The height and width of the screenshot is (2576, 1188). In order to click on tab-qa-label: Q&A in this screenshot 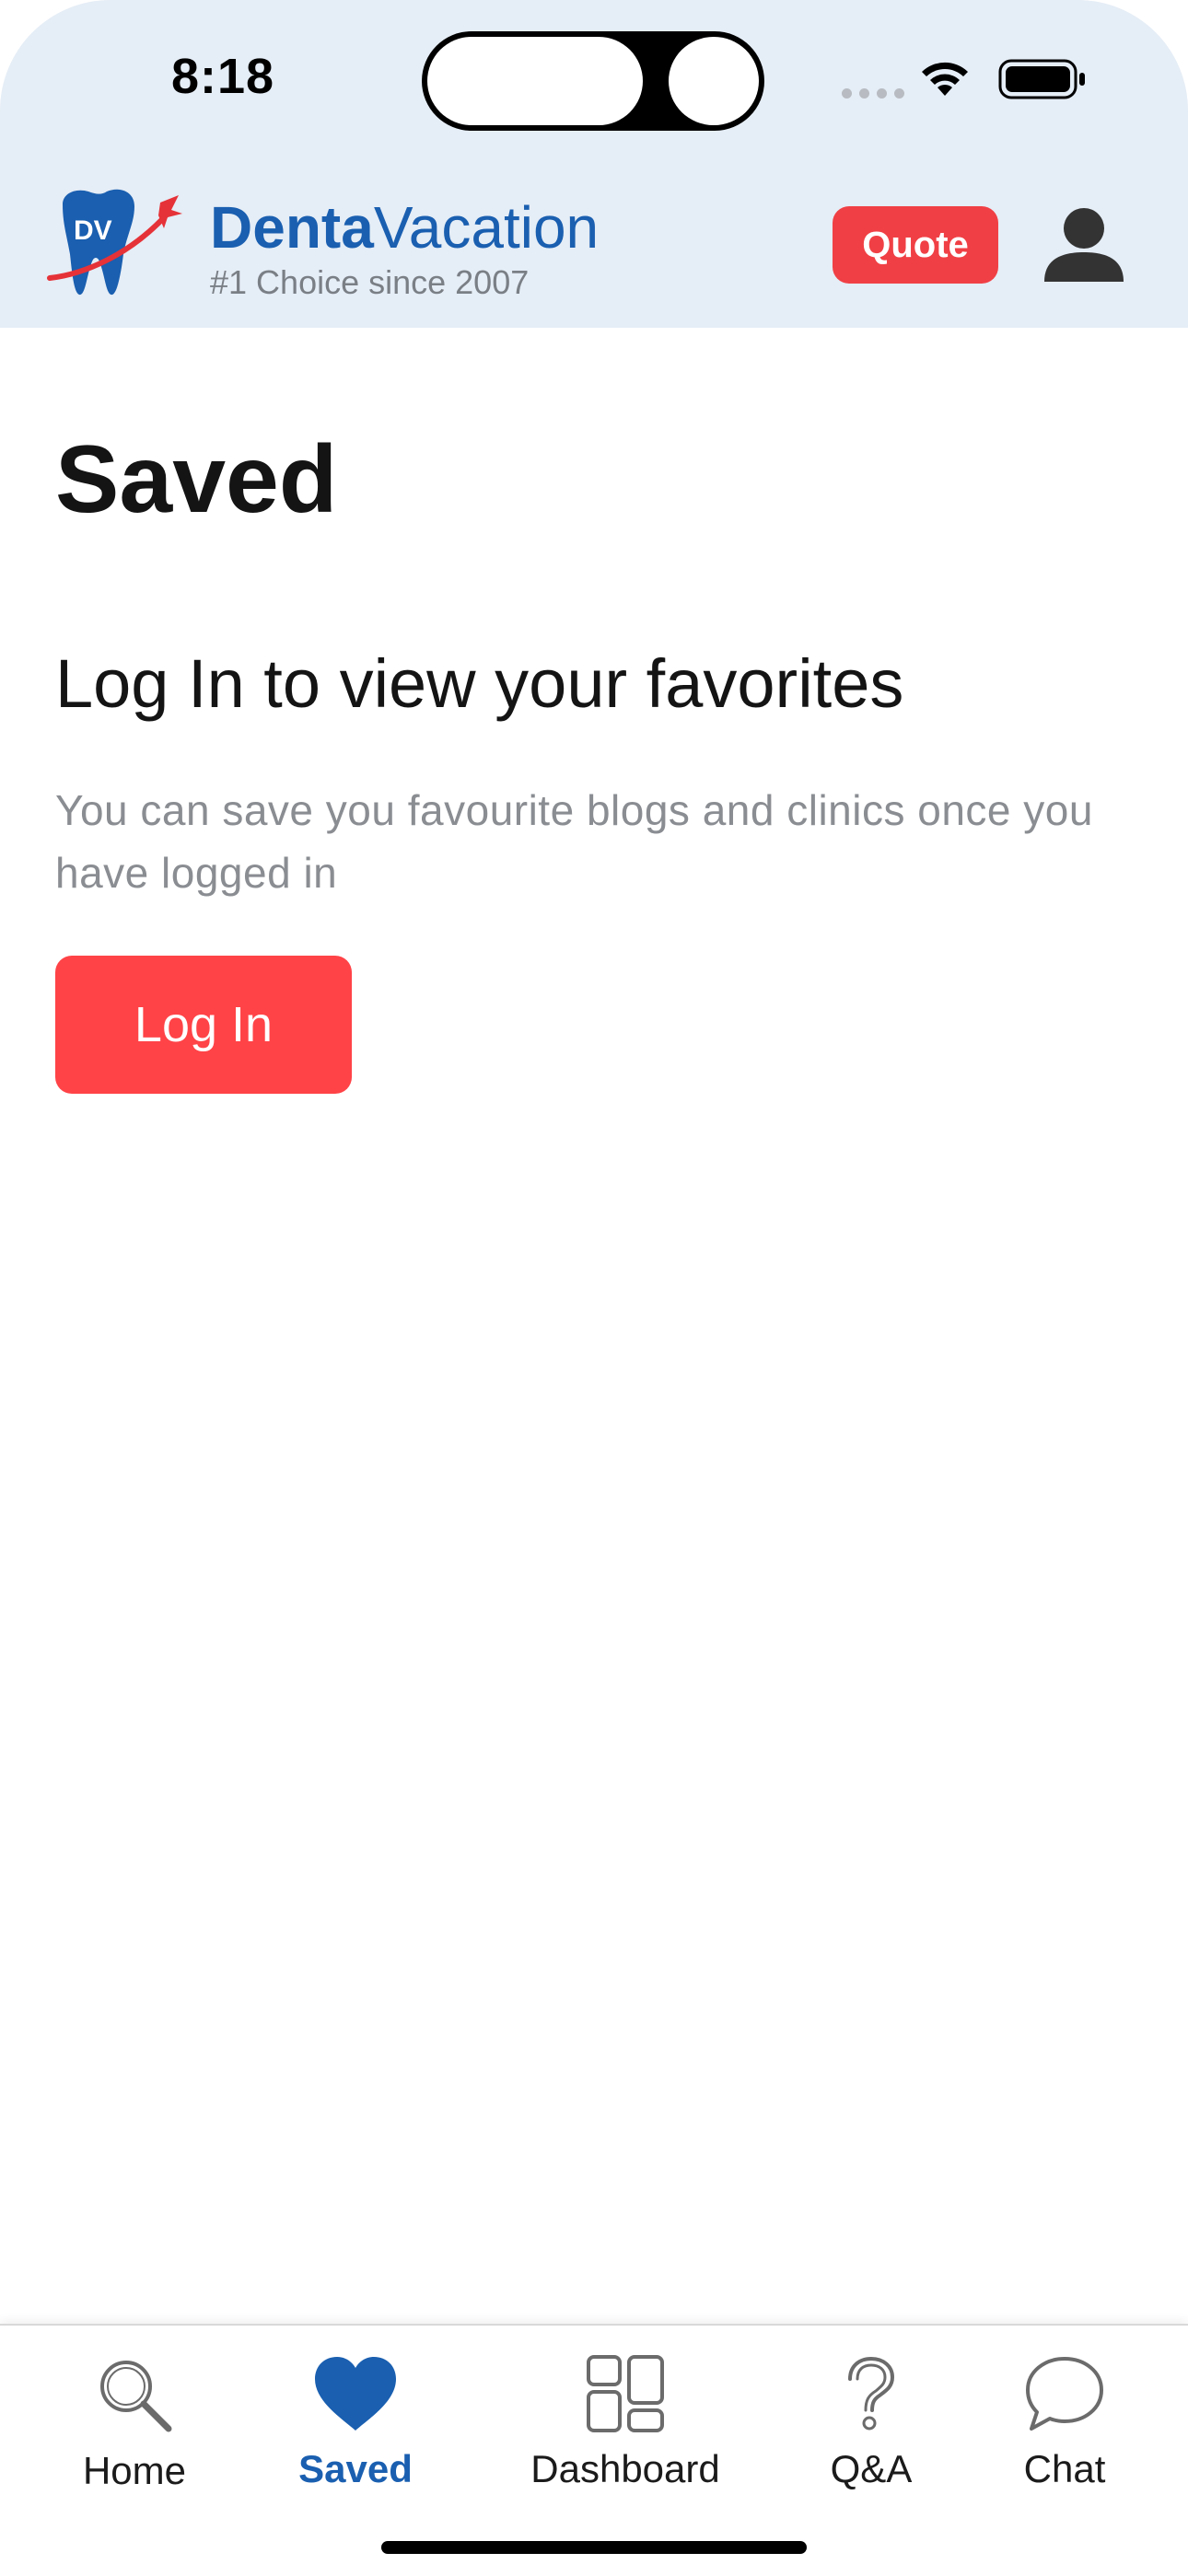, I will do `click(871, 2468)`.